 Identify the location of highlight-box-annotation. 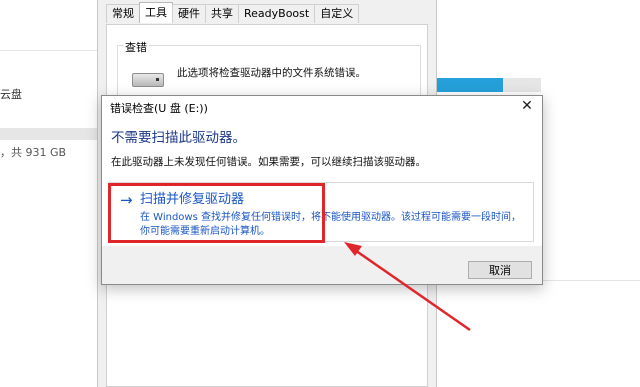
(216, 213).